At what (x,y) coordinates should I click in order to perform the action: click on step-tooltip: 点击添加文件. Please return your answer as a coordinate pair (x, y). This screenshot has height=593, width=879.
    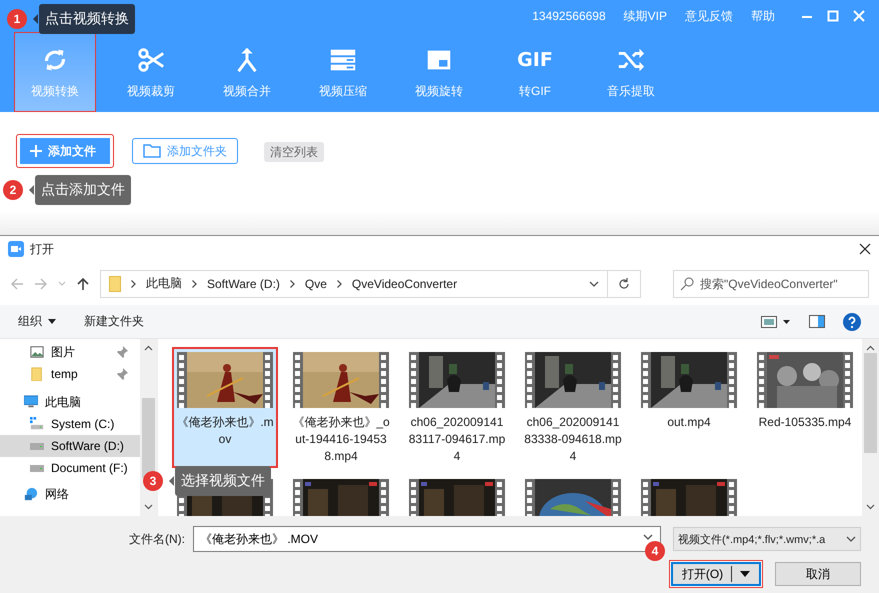
    Looking at the image, I should click on (83, 190).